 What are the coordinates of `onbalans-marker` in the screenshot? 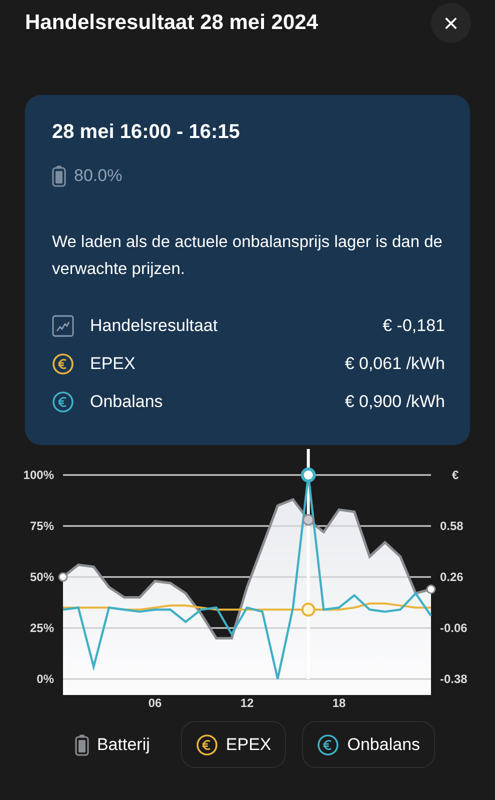 It's located at (308, 474).